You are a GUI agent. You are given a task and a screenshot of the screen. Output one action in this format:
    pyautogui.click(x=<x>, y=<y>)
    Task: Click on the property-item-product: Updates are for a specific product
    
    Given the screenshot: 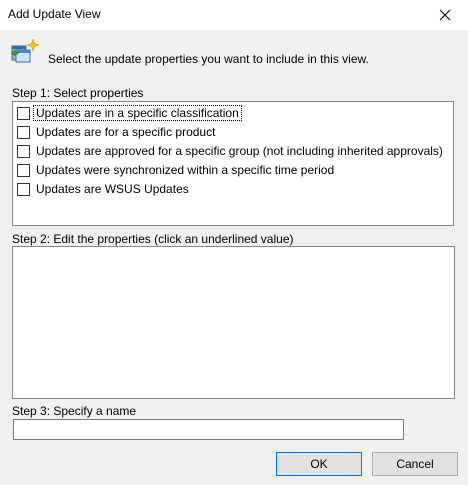 What is the action you would take?
    pyautogui.click(x=117, y=132)
    